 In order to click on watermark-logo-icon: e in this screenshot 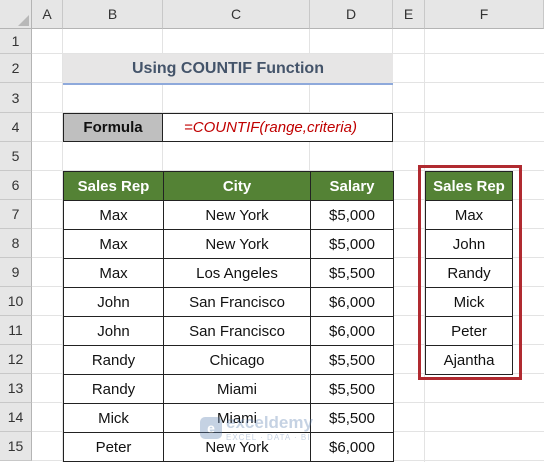, I will do `click(211, 427)`.